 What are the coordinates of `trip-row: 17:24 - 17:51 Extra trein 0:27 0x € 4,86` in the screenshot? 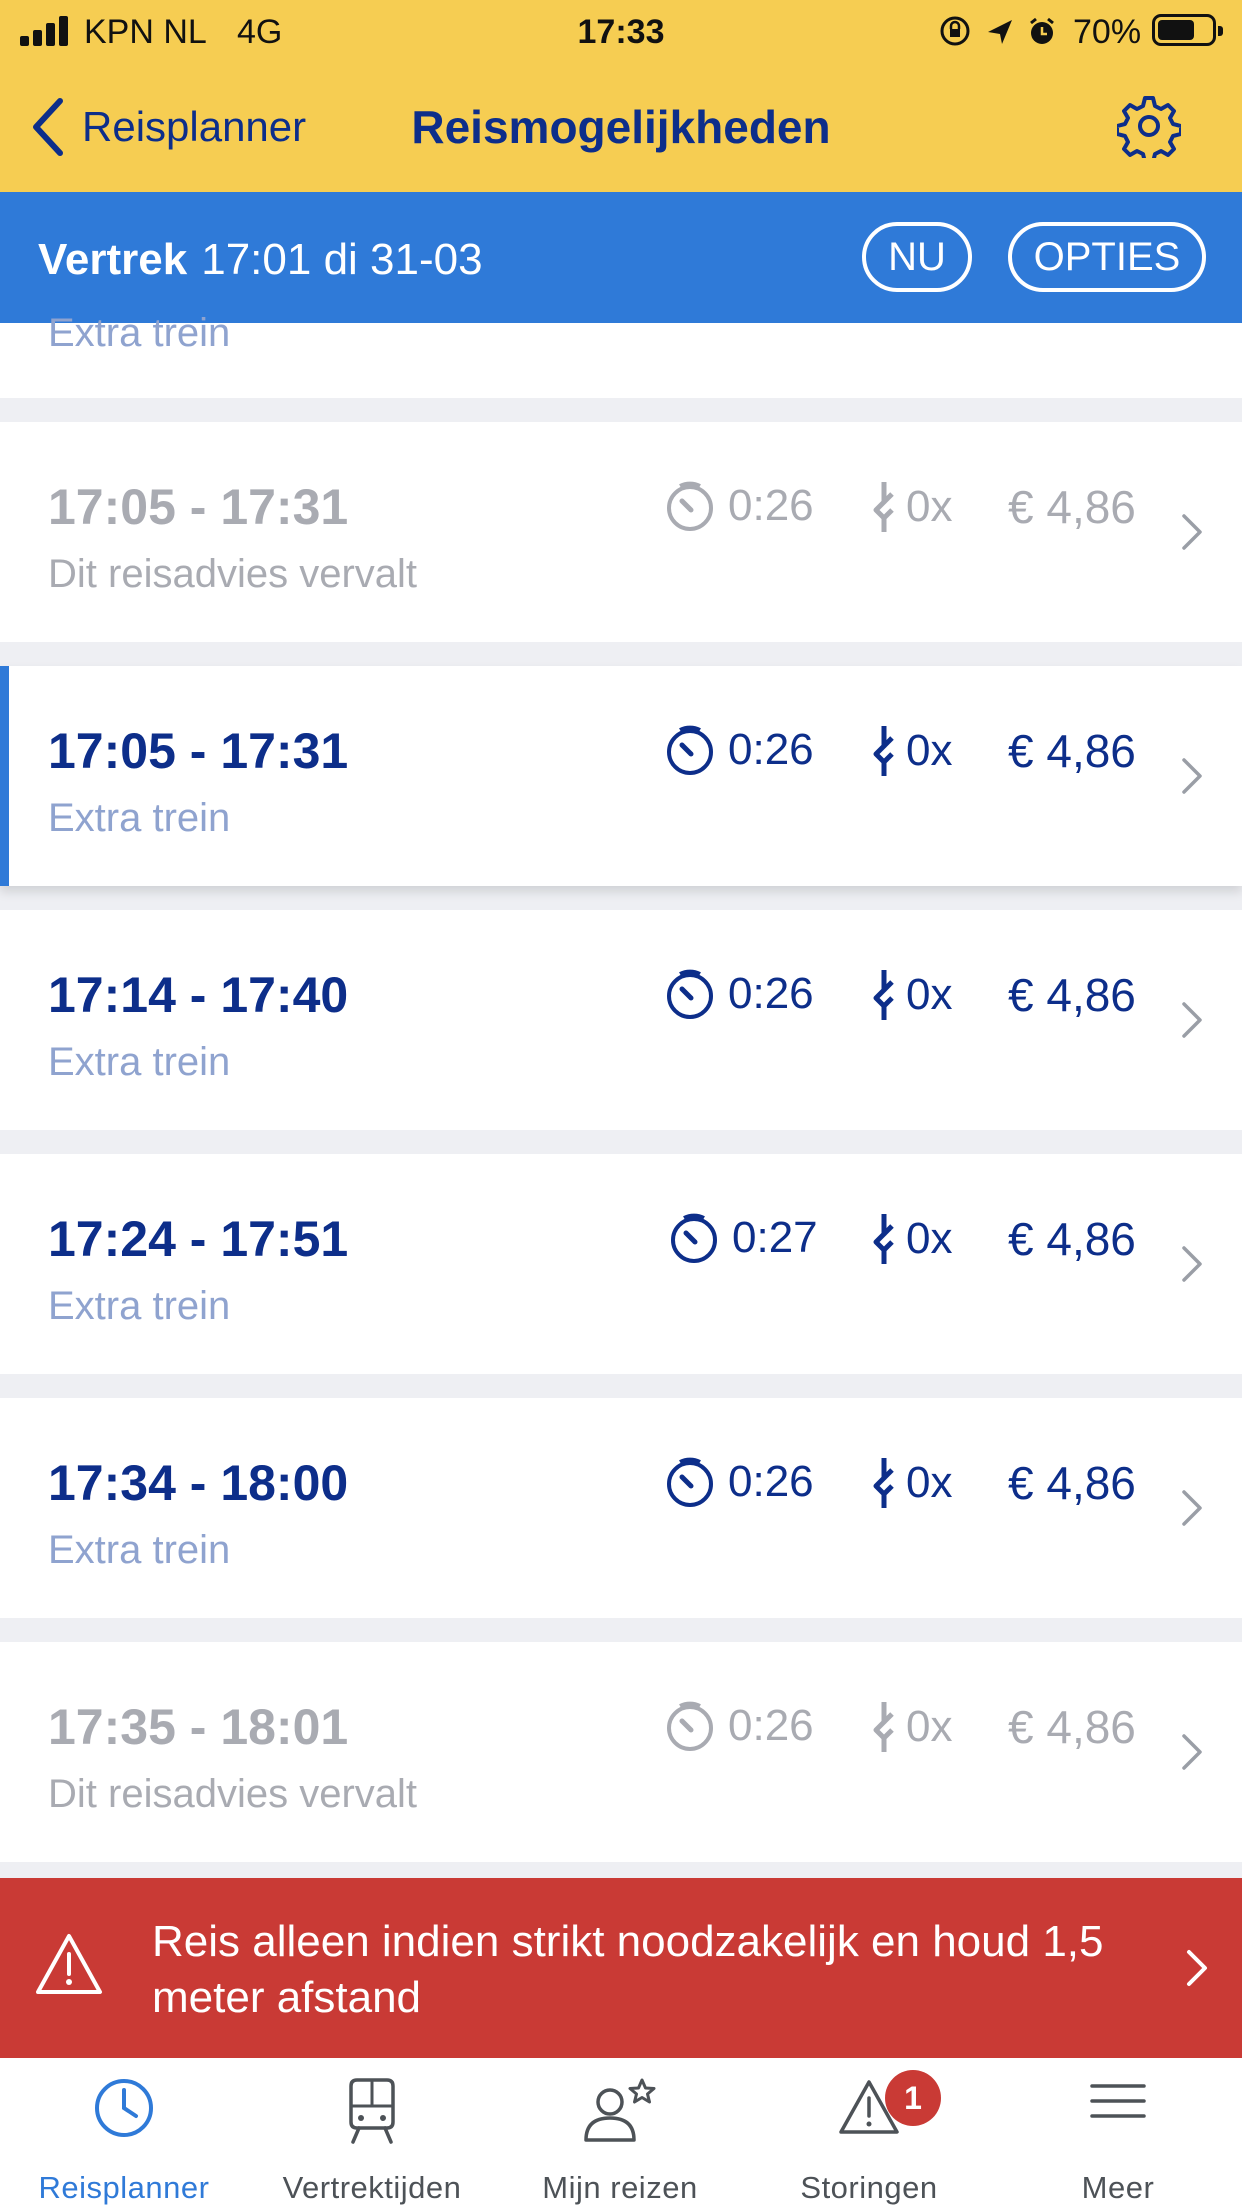 It's located at (621, 1264).